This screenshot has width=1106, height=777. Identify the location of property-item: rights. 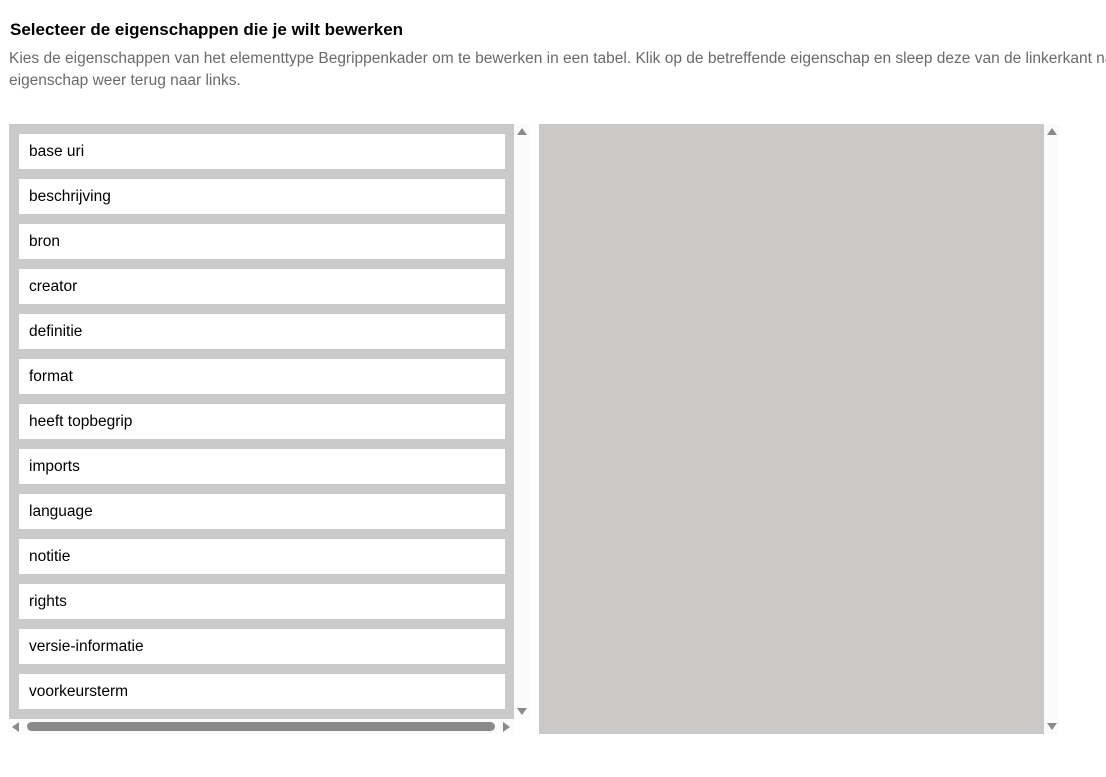
(262, 601).